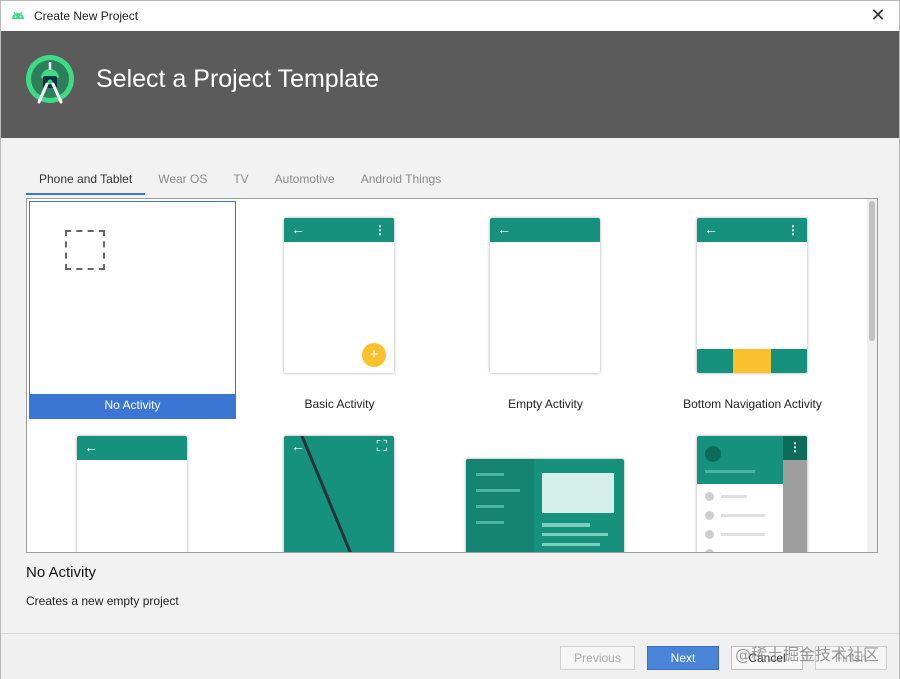 This screenshot has width=900, height=679. Describe the element at coordinates (238, 79) in the screenshot. I see `page-title: Select a Project Template` at that location.